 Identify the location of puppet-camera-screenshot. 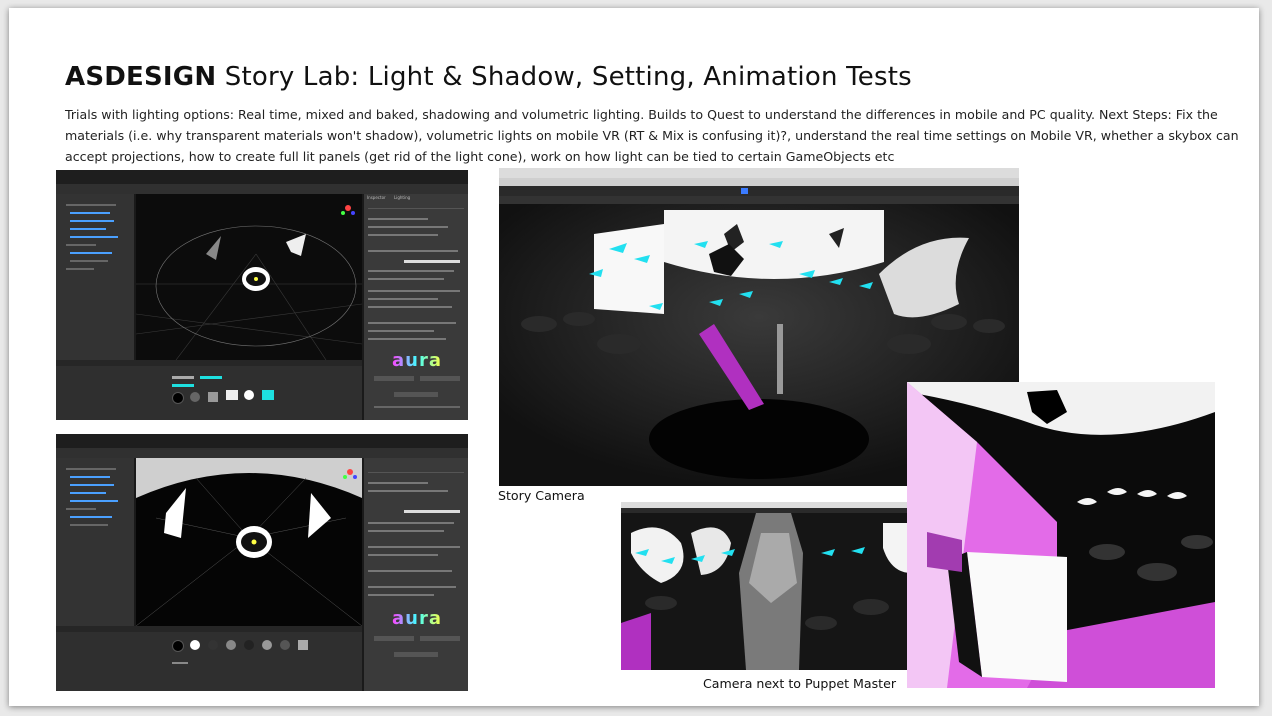
(766, 586).